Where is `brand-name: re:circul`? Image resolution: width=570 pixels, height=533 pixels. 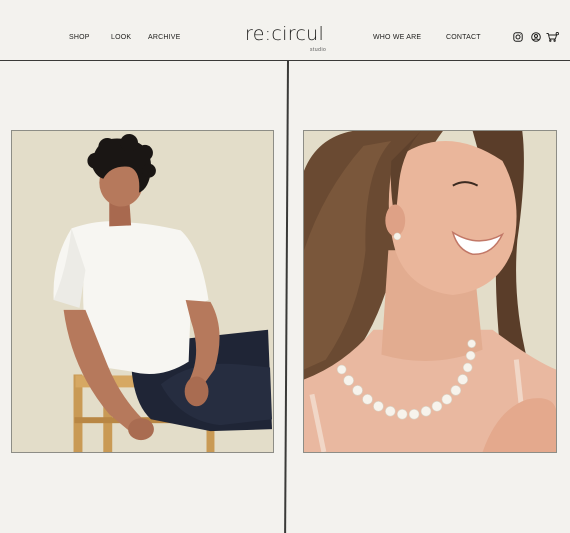
brand-name: re:circul is located at coordinates (285, 34).